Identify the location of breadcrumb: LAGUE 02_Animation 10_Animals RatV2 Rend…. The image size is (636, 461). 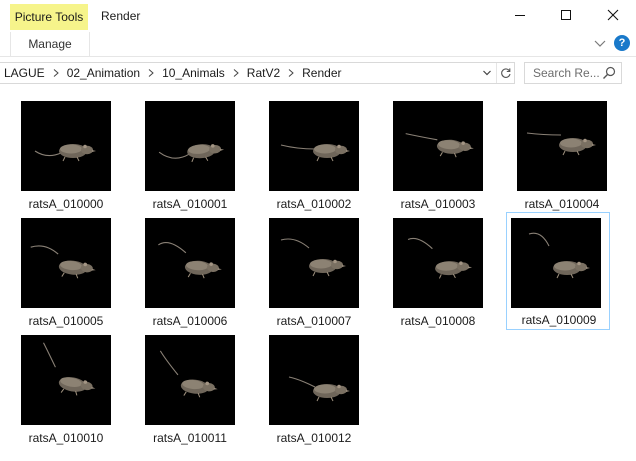
(173, 73).